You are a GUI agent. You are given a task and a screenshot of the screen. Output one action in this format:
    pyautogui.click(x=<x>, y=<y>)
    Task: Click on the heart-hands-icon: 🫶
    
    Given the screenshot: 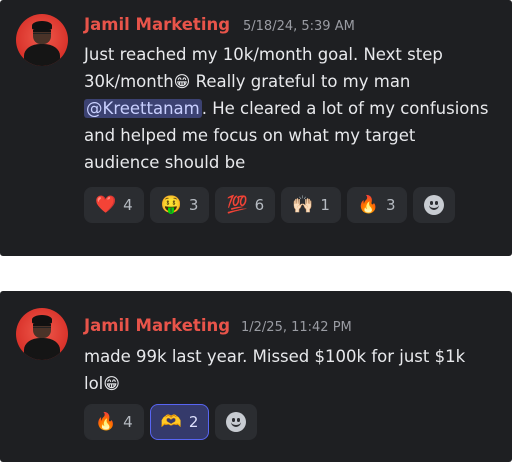 What is the action you would take?
    pyautogui.click(x=171, y=421)
    